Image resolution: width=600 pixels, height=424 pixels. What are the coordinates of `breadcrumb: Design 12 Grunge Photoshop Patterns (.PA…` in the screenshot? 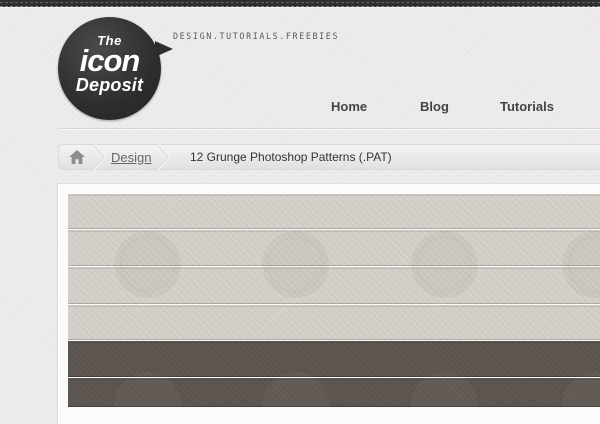 It's located at (329, 157).